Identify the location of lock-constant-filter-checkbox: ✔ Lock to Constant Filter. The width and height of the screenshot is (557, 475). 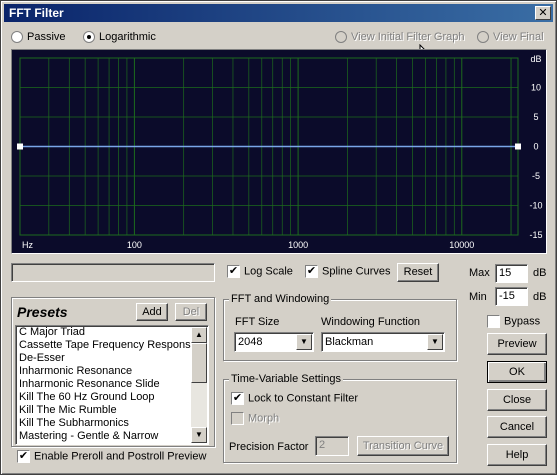
(294, 398).